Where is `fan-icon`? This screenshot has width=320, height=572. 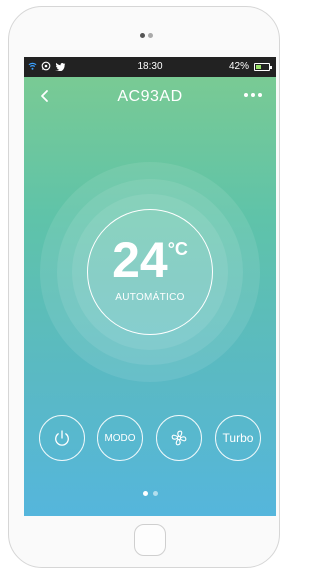
fan-icon is located at coordinates (179, 438).